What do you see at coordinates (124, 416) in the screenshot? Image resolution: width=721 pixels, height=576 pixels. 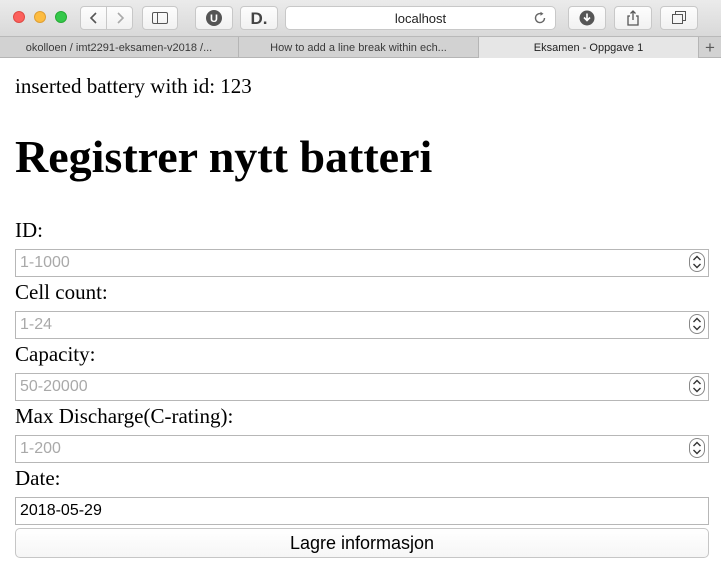 I see `max-discharge-label: Max Discharge(C-rating):` at bounding box center [124, 416].